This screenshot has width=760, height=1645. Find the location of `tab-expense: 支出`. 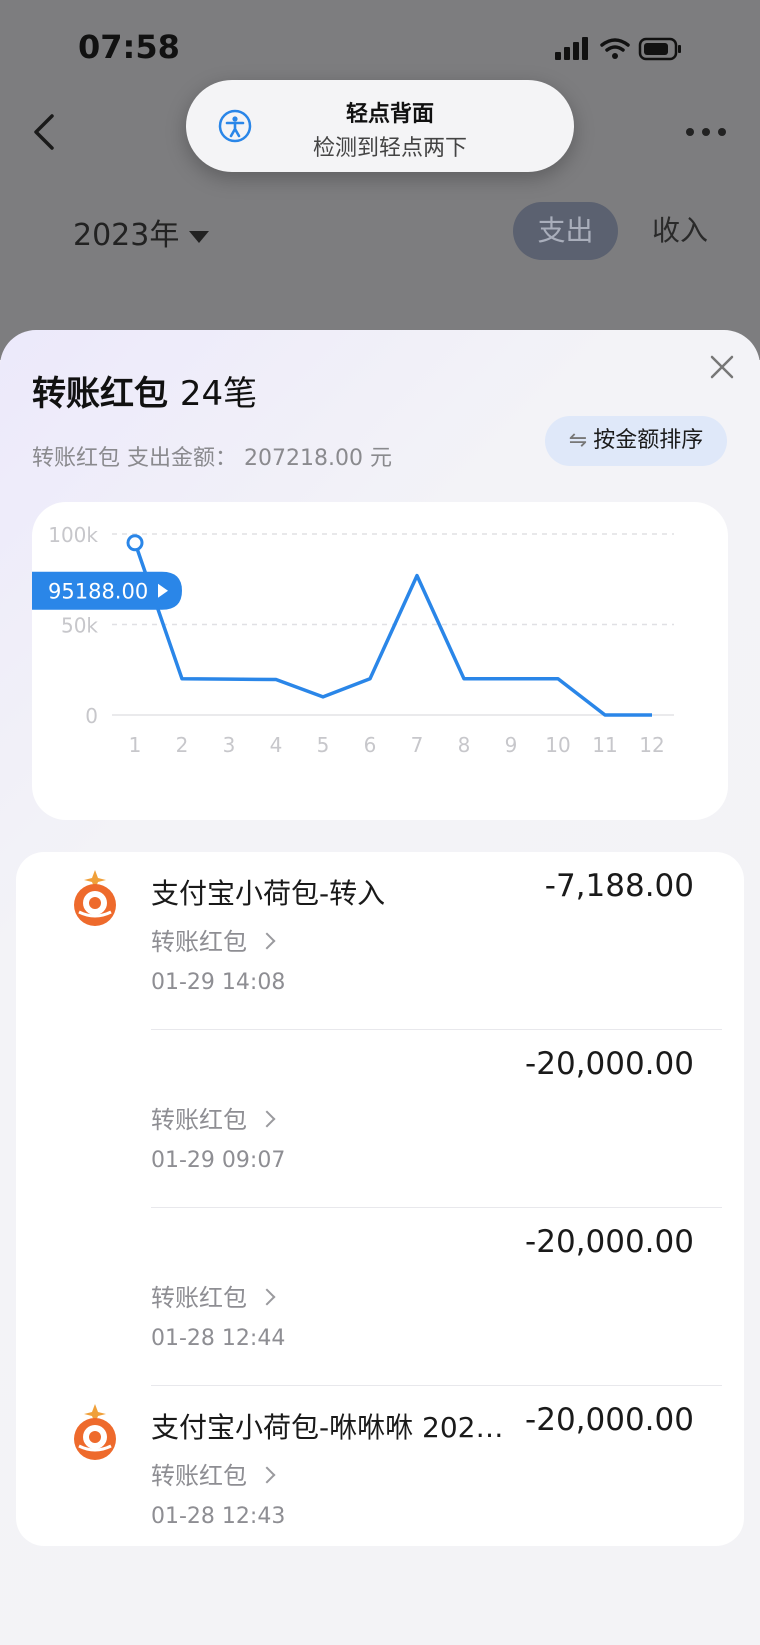

tab-expense: 支出 is located at coordinates (565, 231).